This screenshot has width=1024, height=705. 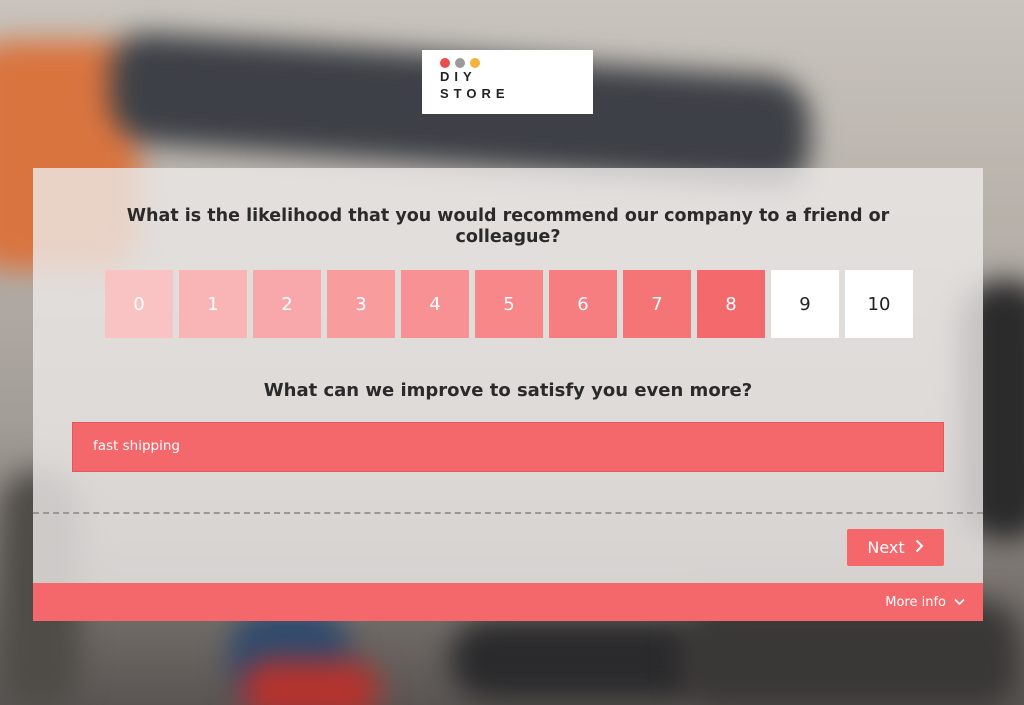 What do you see at coordinates (583, 304) in the screenshot?
I see `score-option-6: 6` at bounding box center [583, 304].